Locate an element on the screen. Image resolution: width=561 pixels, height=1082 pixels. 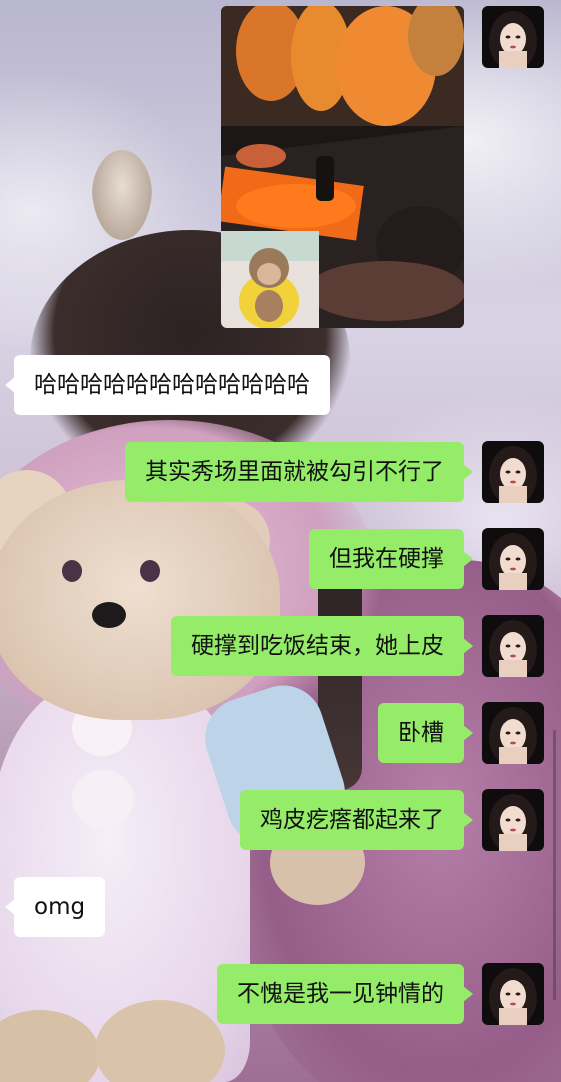
message-bubble-sent: 硬撑到吃饭结束，她上皮 is located at coordinates (322, 646).